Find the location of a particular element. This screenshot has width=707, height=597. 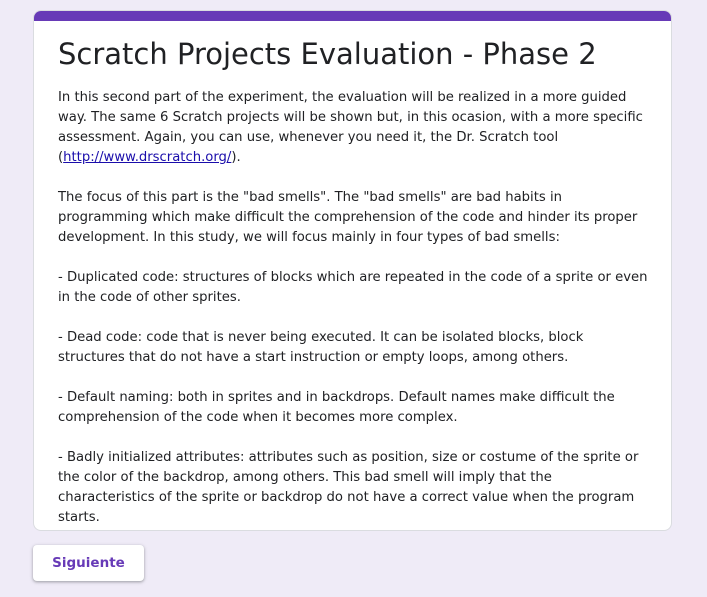

intro-text-end: ). is located at coordinates (236, 157).